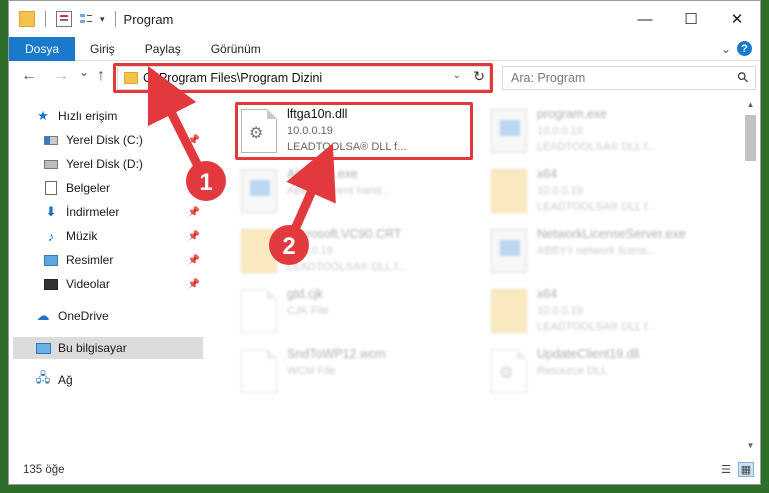 This screenshot has width=769, height=493. What do you see at coordinates (123, 212) in the screenshot?
I see `sidebar-item-downloads: ⬇ İndirmeler 📌` at bounding box center [123, 212].